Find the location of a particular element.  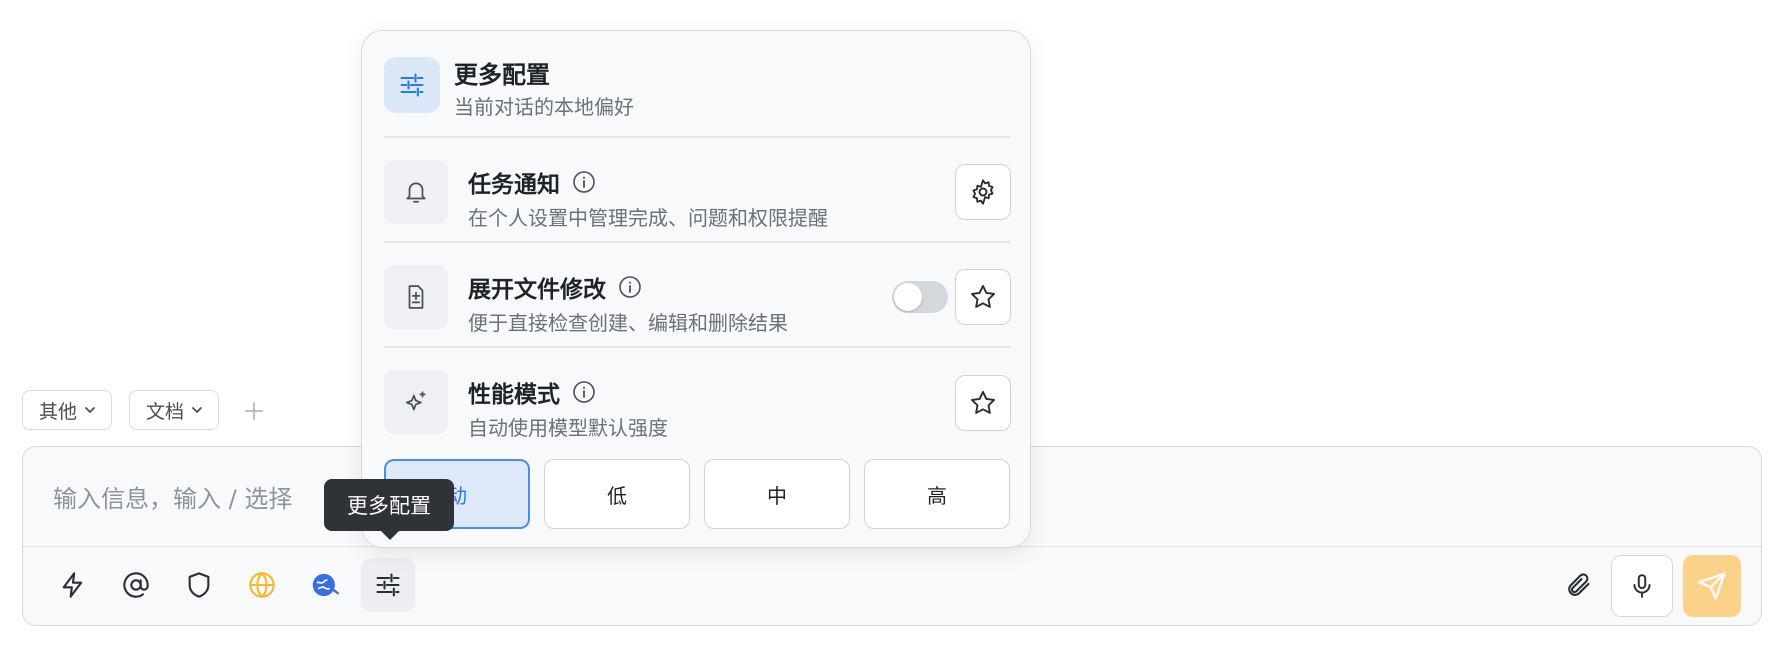

panel-header-icon is located at coordinates (412, 85).